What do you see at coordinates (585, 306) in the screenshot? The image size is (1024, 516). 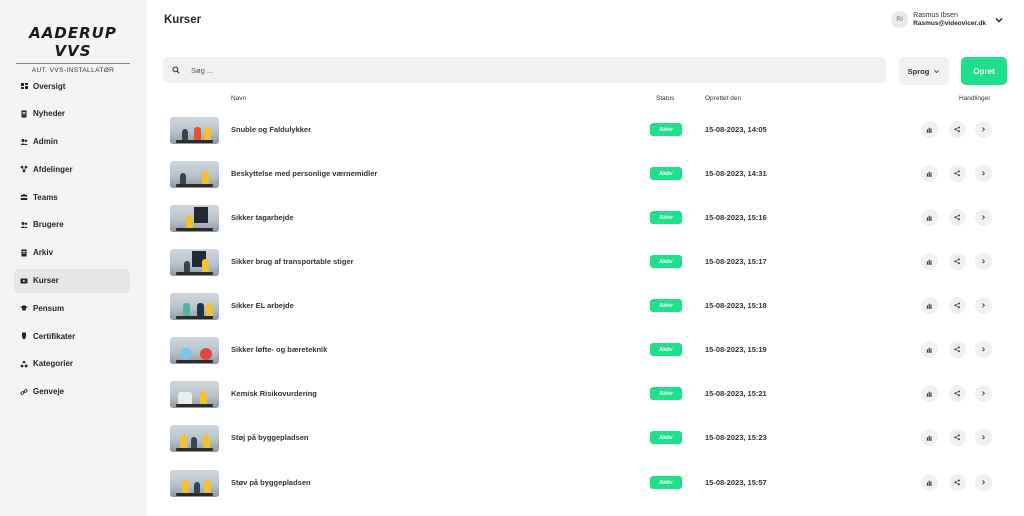 I see `table-row: Sikker EL arbejde Aktiv 15-08-2023, 15:18` at bounding box center [585, 306].